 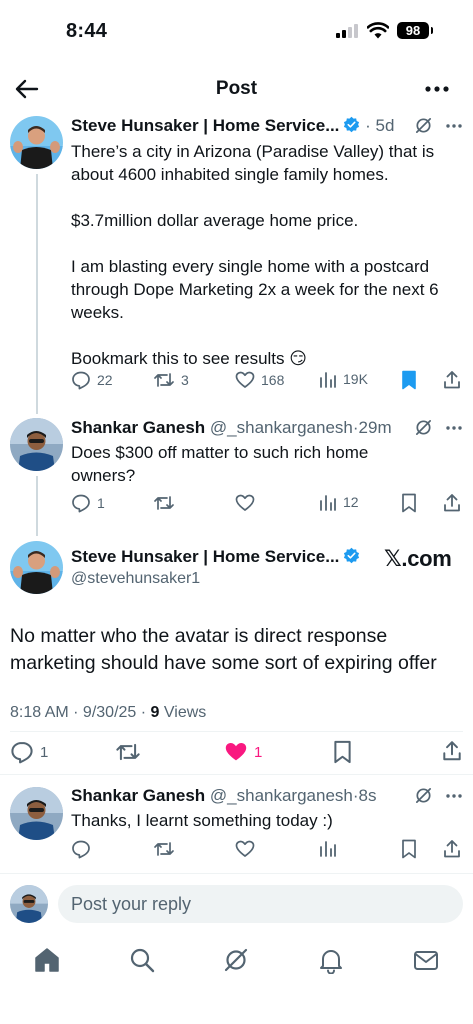 I want to click on views-count: 19K, so click(x=355, y=379).